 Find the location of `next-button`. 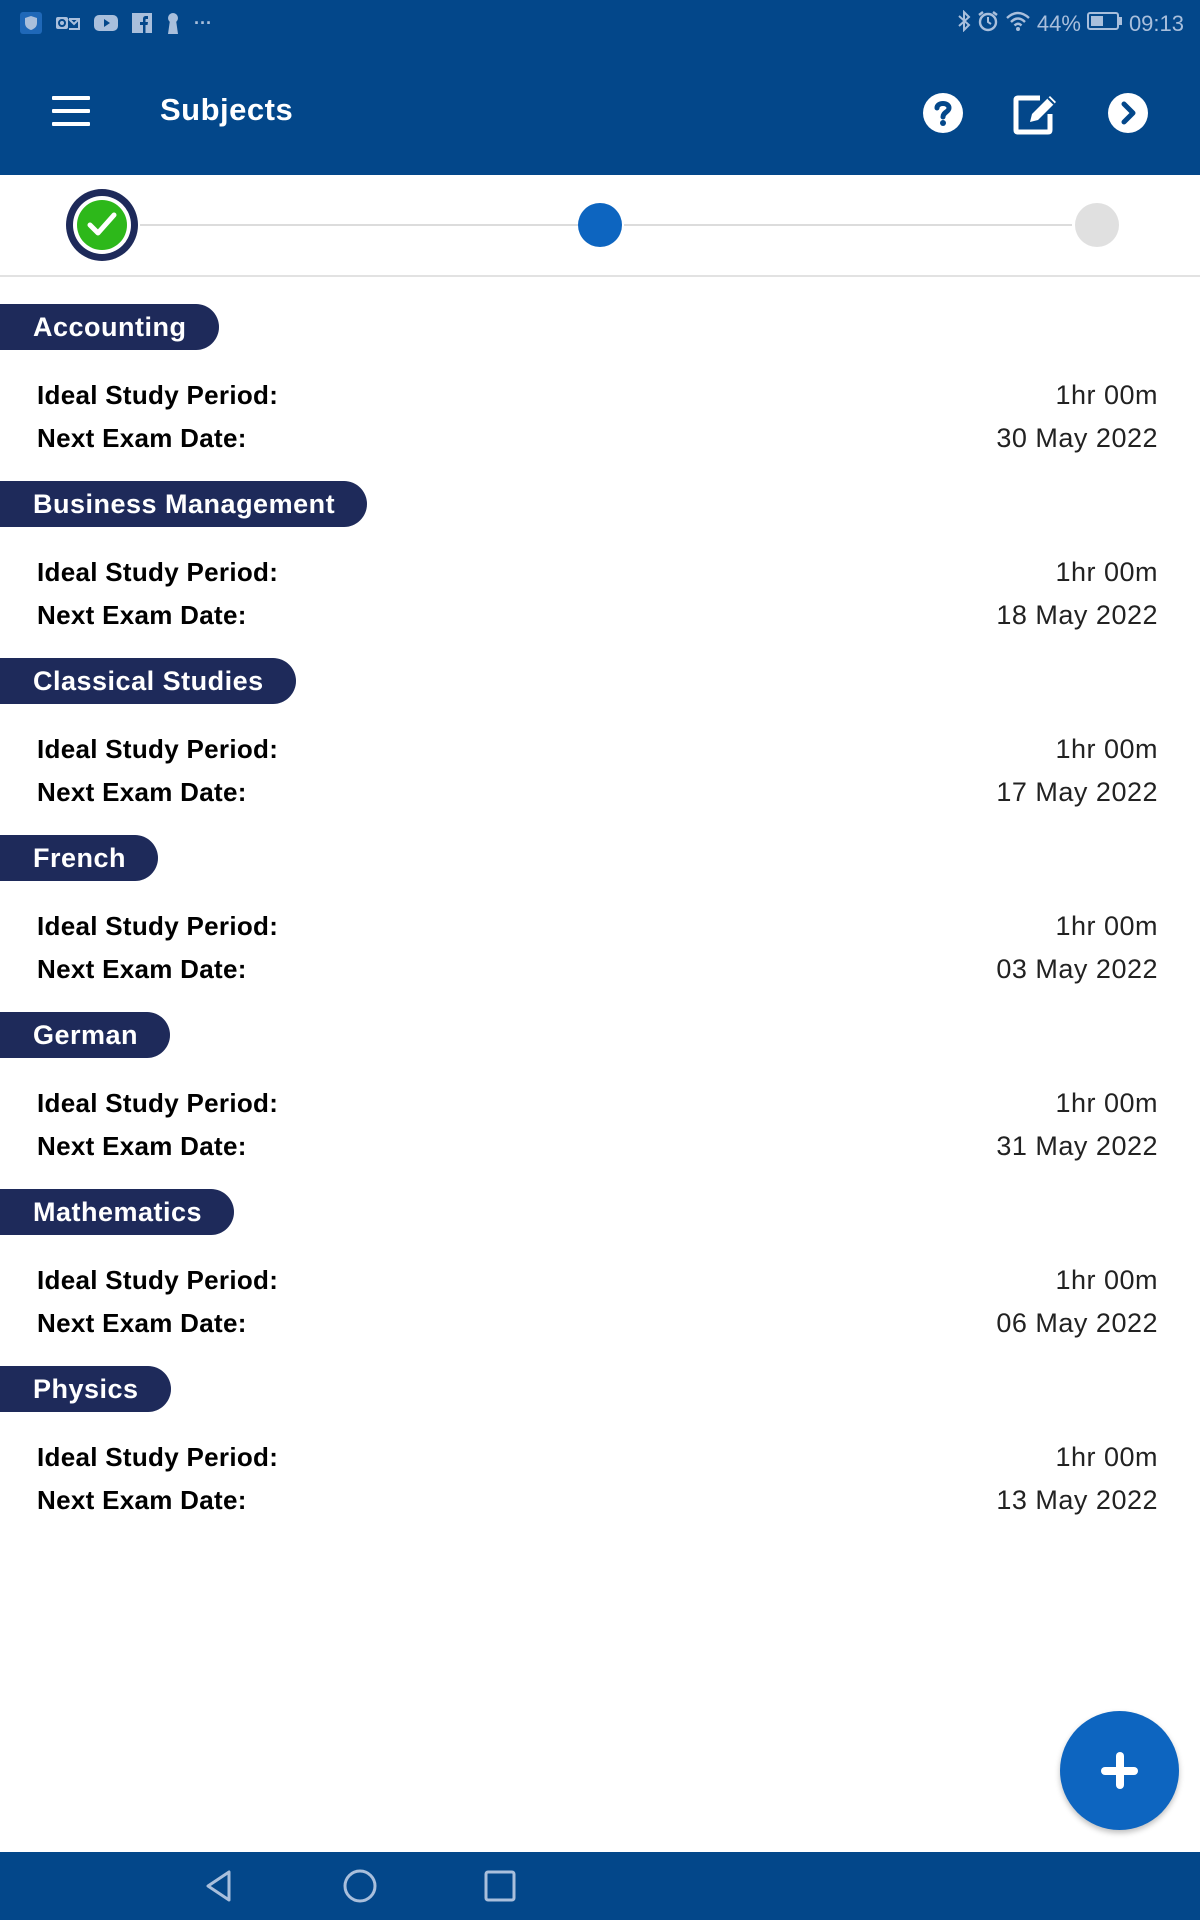

next-button is located at coordinates (1128, 113).